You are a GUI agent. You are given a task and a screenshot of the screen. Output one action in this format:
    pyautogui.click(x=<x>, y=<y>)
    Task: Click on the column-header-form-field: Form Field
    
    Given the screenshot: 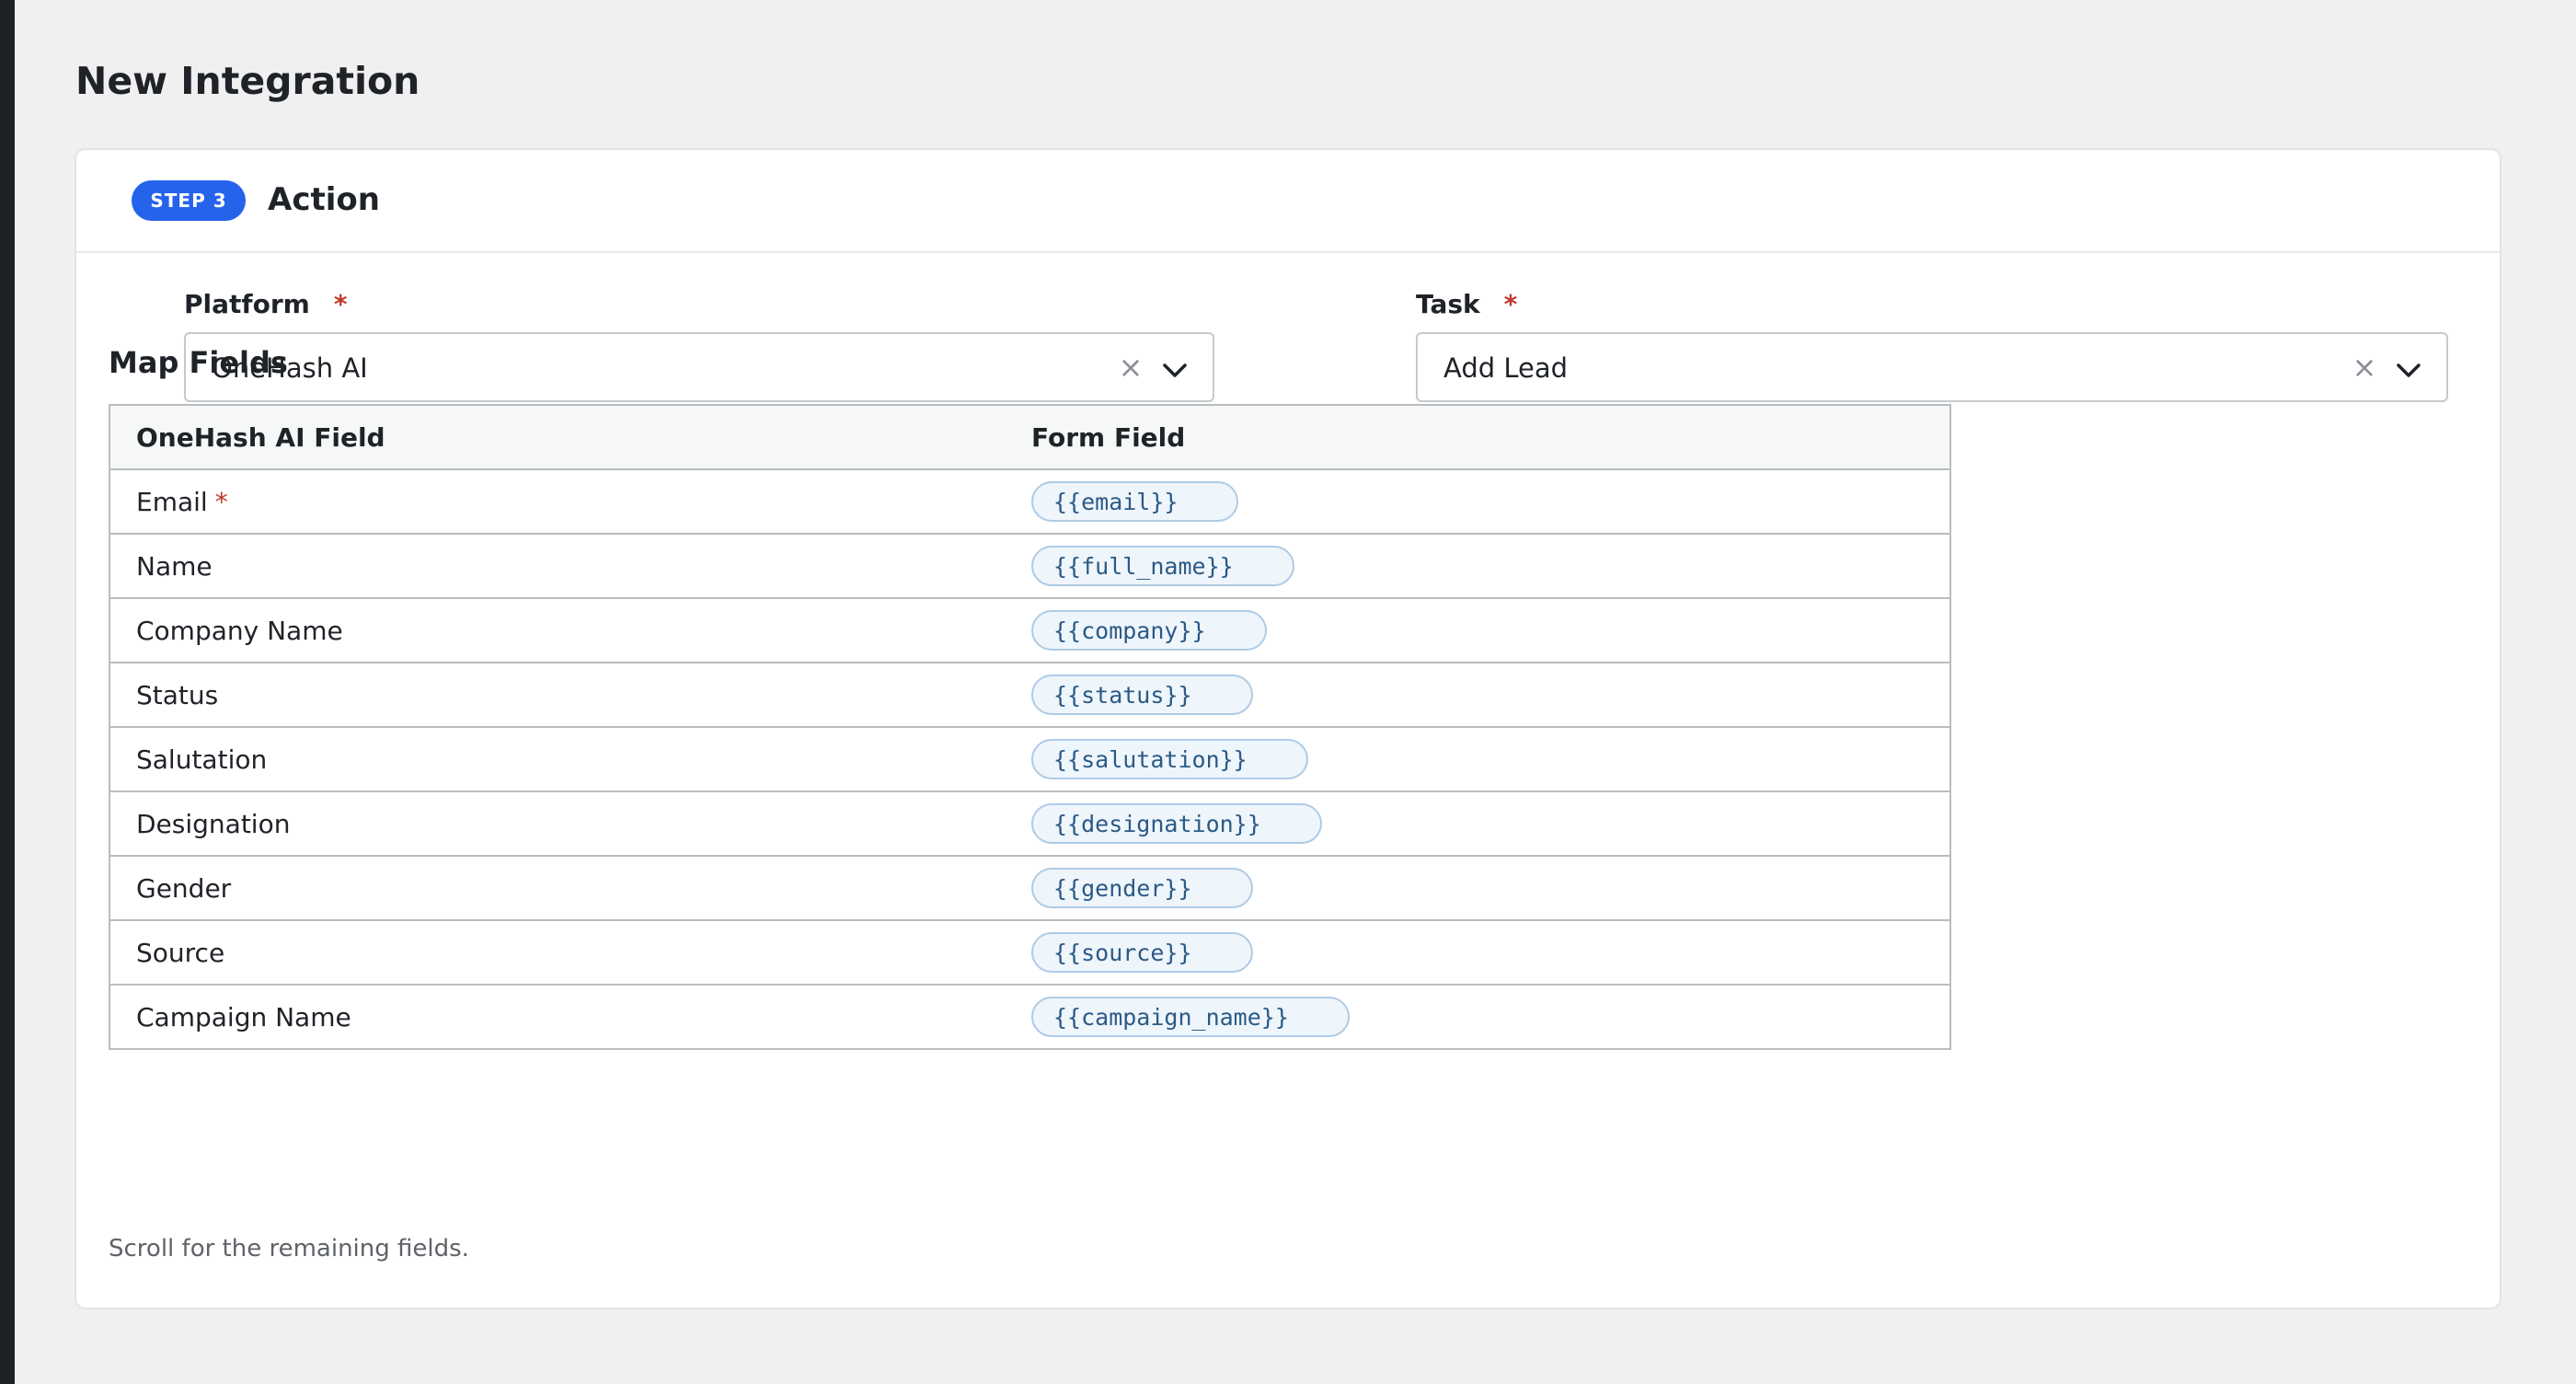 What is the action you would take?
    pyautogui.click(x=1491, y=437)
    